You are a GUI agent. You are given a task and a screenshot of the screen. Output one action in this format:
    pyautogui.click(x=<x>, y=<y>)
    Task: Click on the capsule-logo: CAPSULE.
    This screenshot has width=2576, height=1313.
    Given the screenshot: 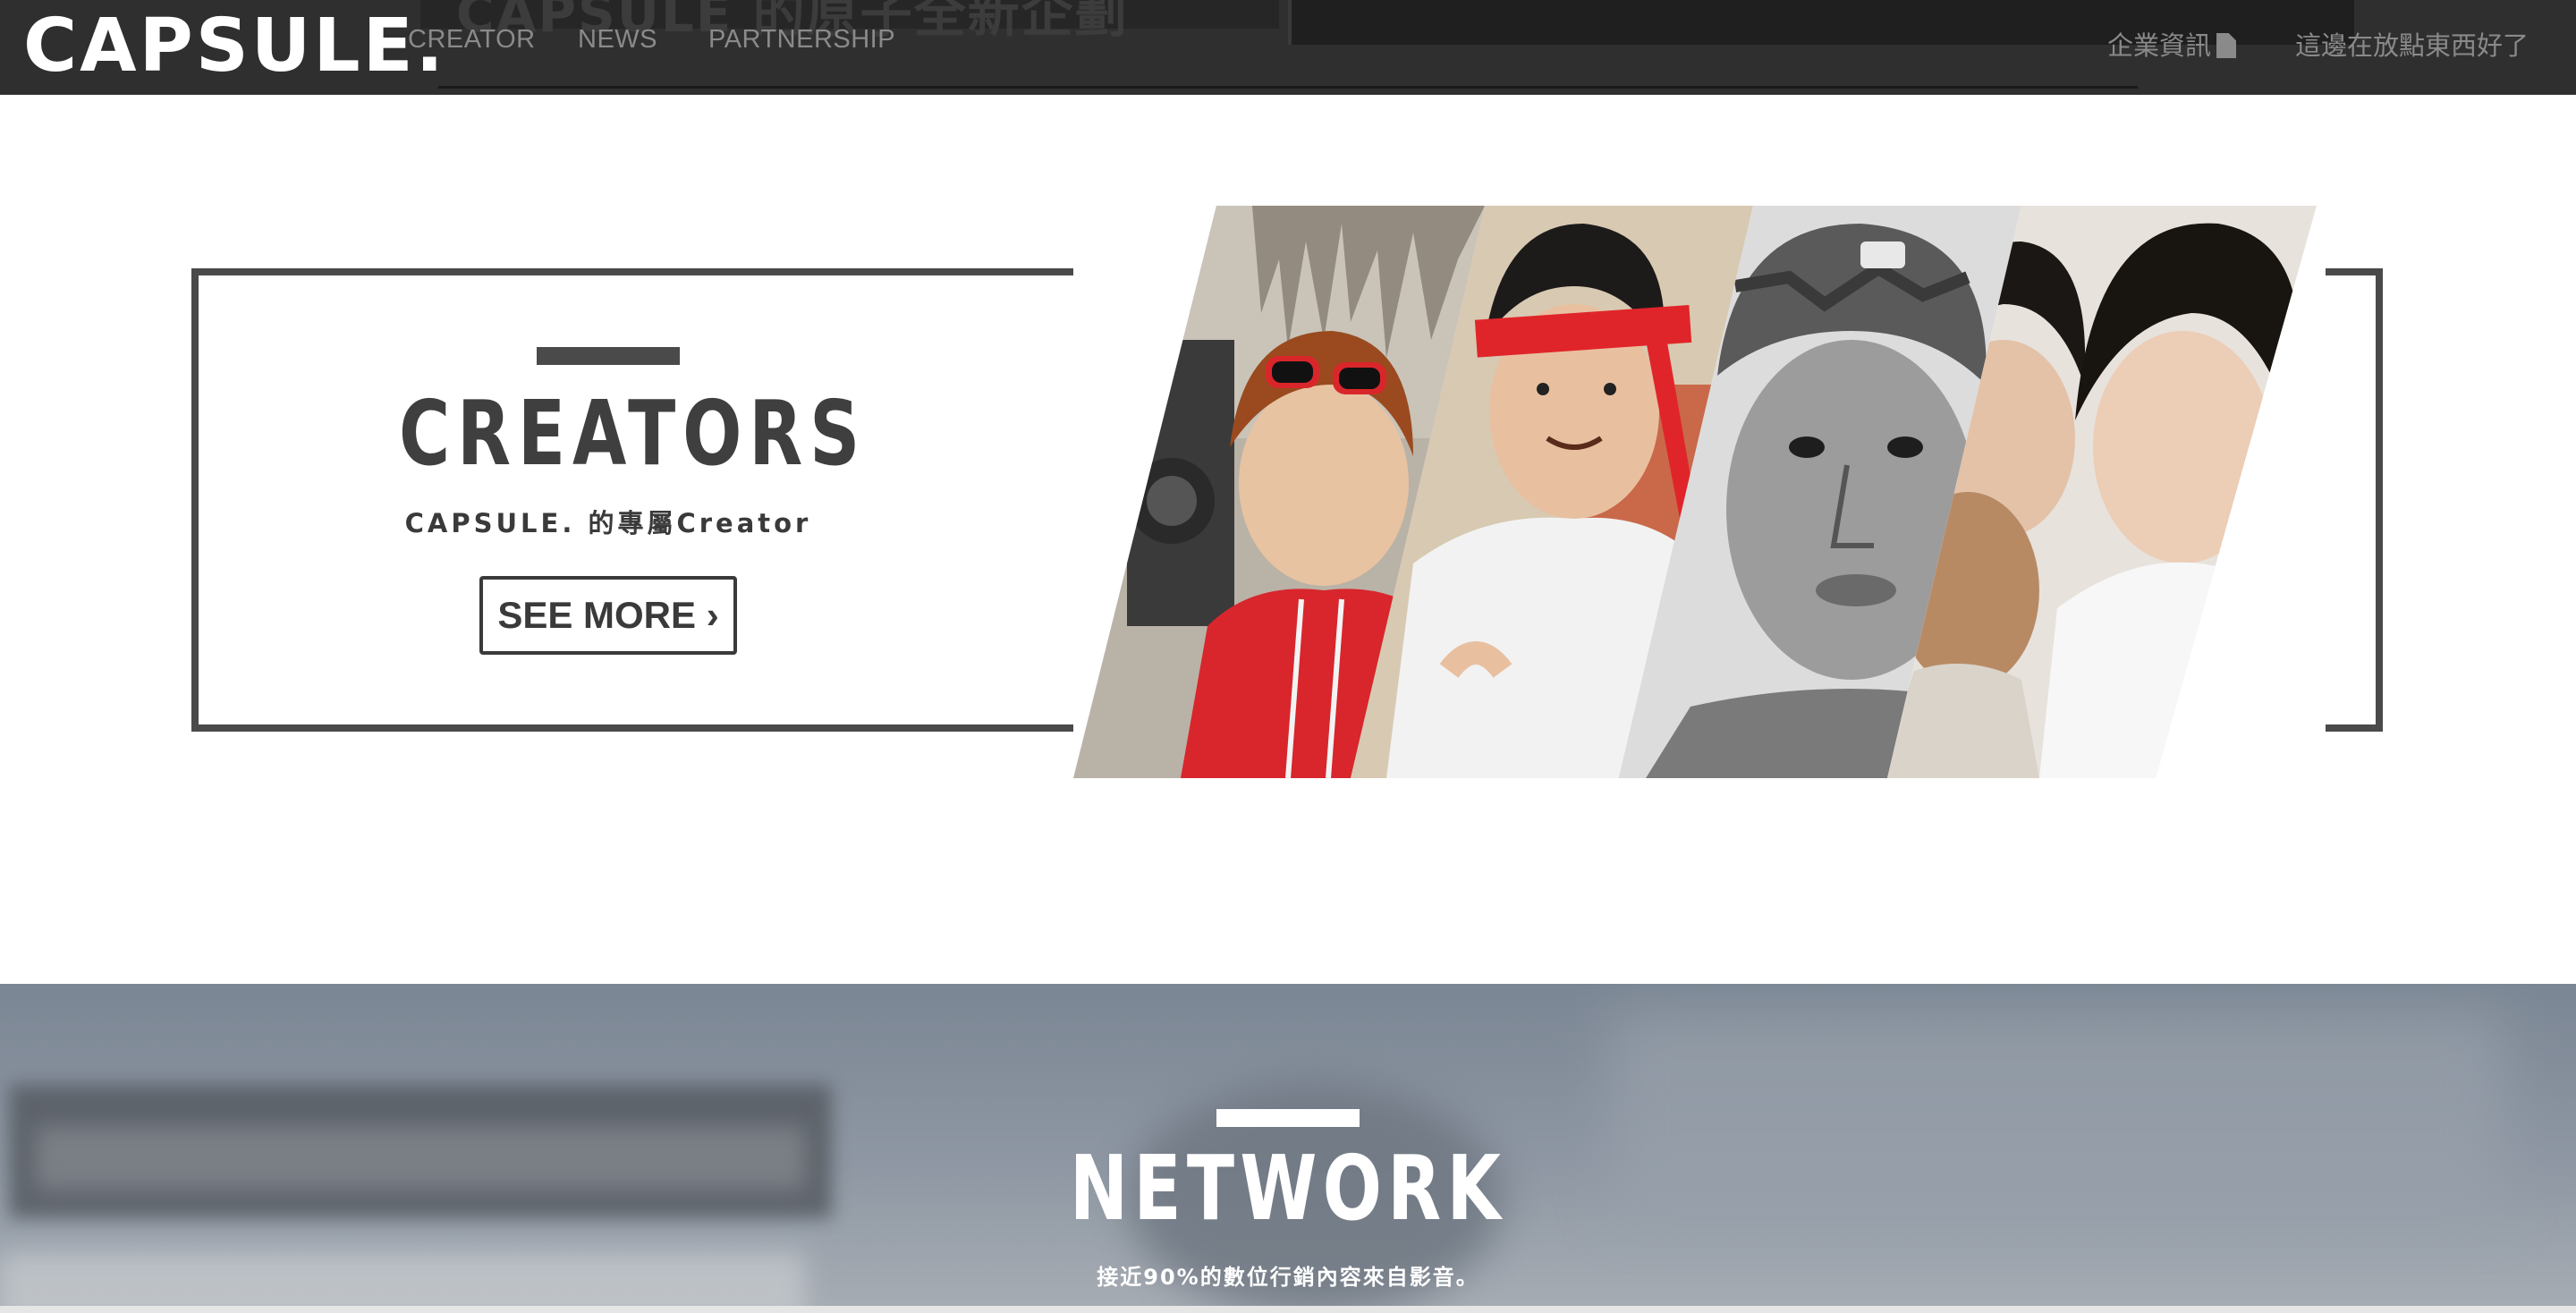 What is the action you would take?
    pyautogui.click(x=234, y=46)
    